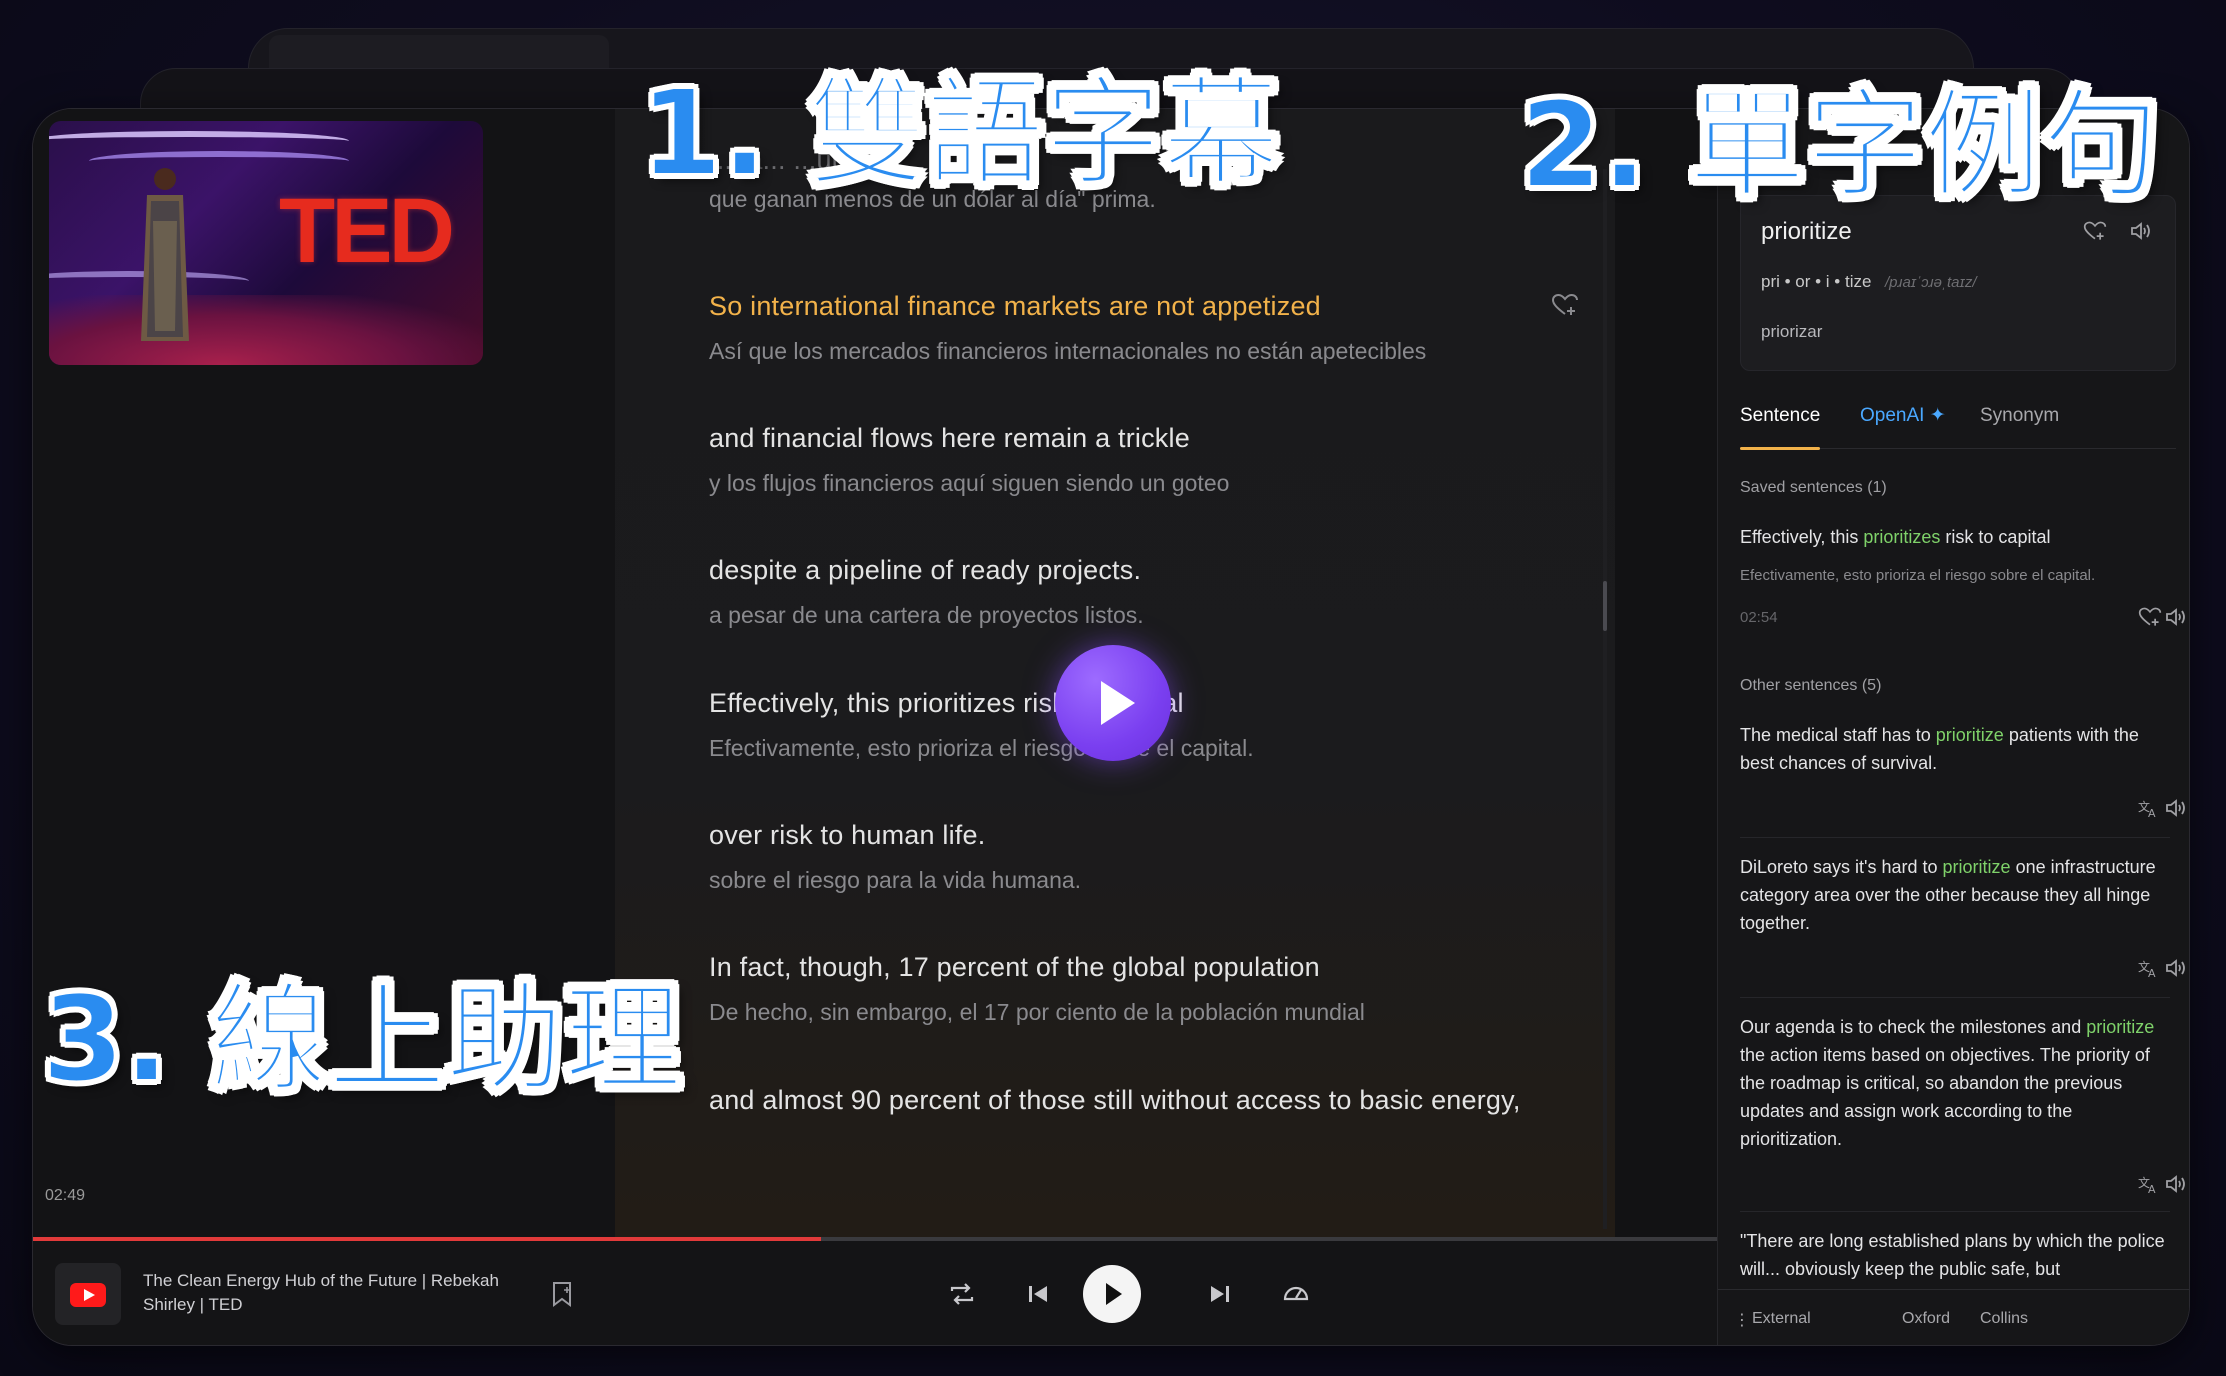 The width and height of the screenshot is (2226, 1376). What do you see at coordinates (1780, 427) in the screenshot?
I see `tab-sentence: Sentence` at bounding box center [1780, 427].